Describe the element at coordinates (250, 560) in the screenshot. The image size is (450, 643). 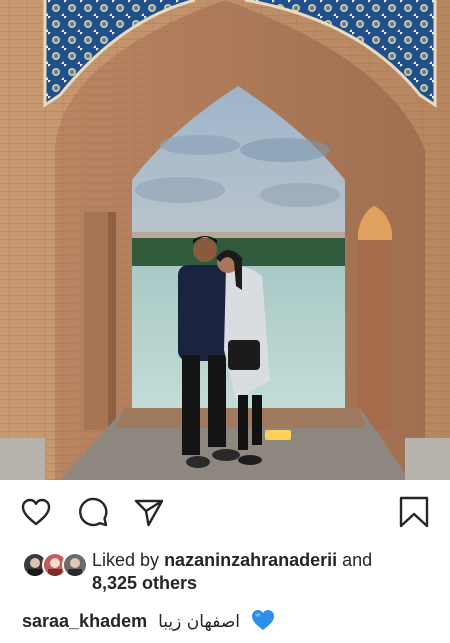
I see `liked-by-username: nazaninzahranaderii` at that location.